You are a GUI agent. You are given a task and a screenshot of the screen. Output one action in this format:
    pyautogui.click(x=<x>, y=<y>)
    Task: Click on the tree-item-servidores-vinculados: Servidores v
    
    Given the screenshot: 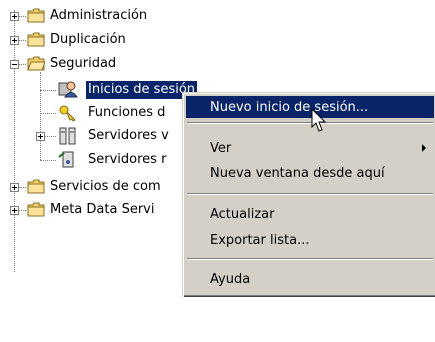 What is the action you would take?
    pyautogui.click(x=128, y=136)
    